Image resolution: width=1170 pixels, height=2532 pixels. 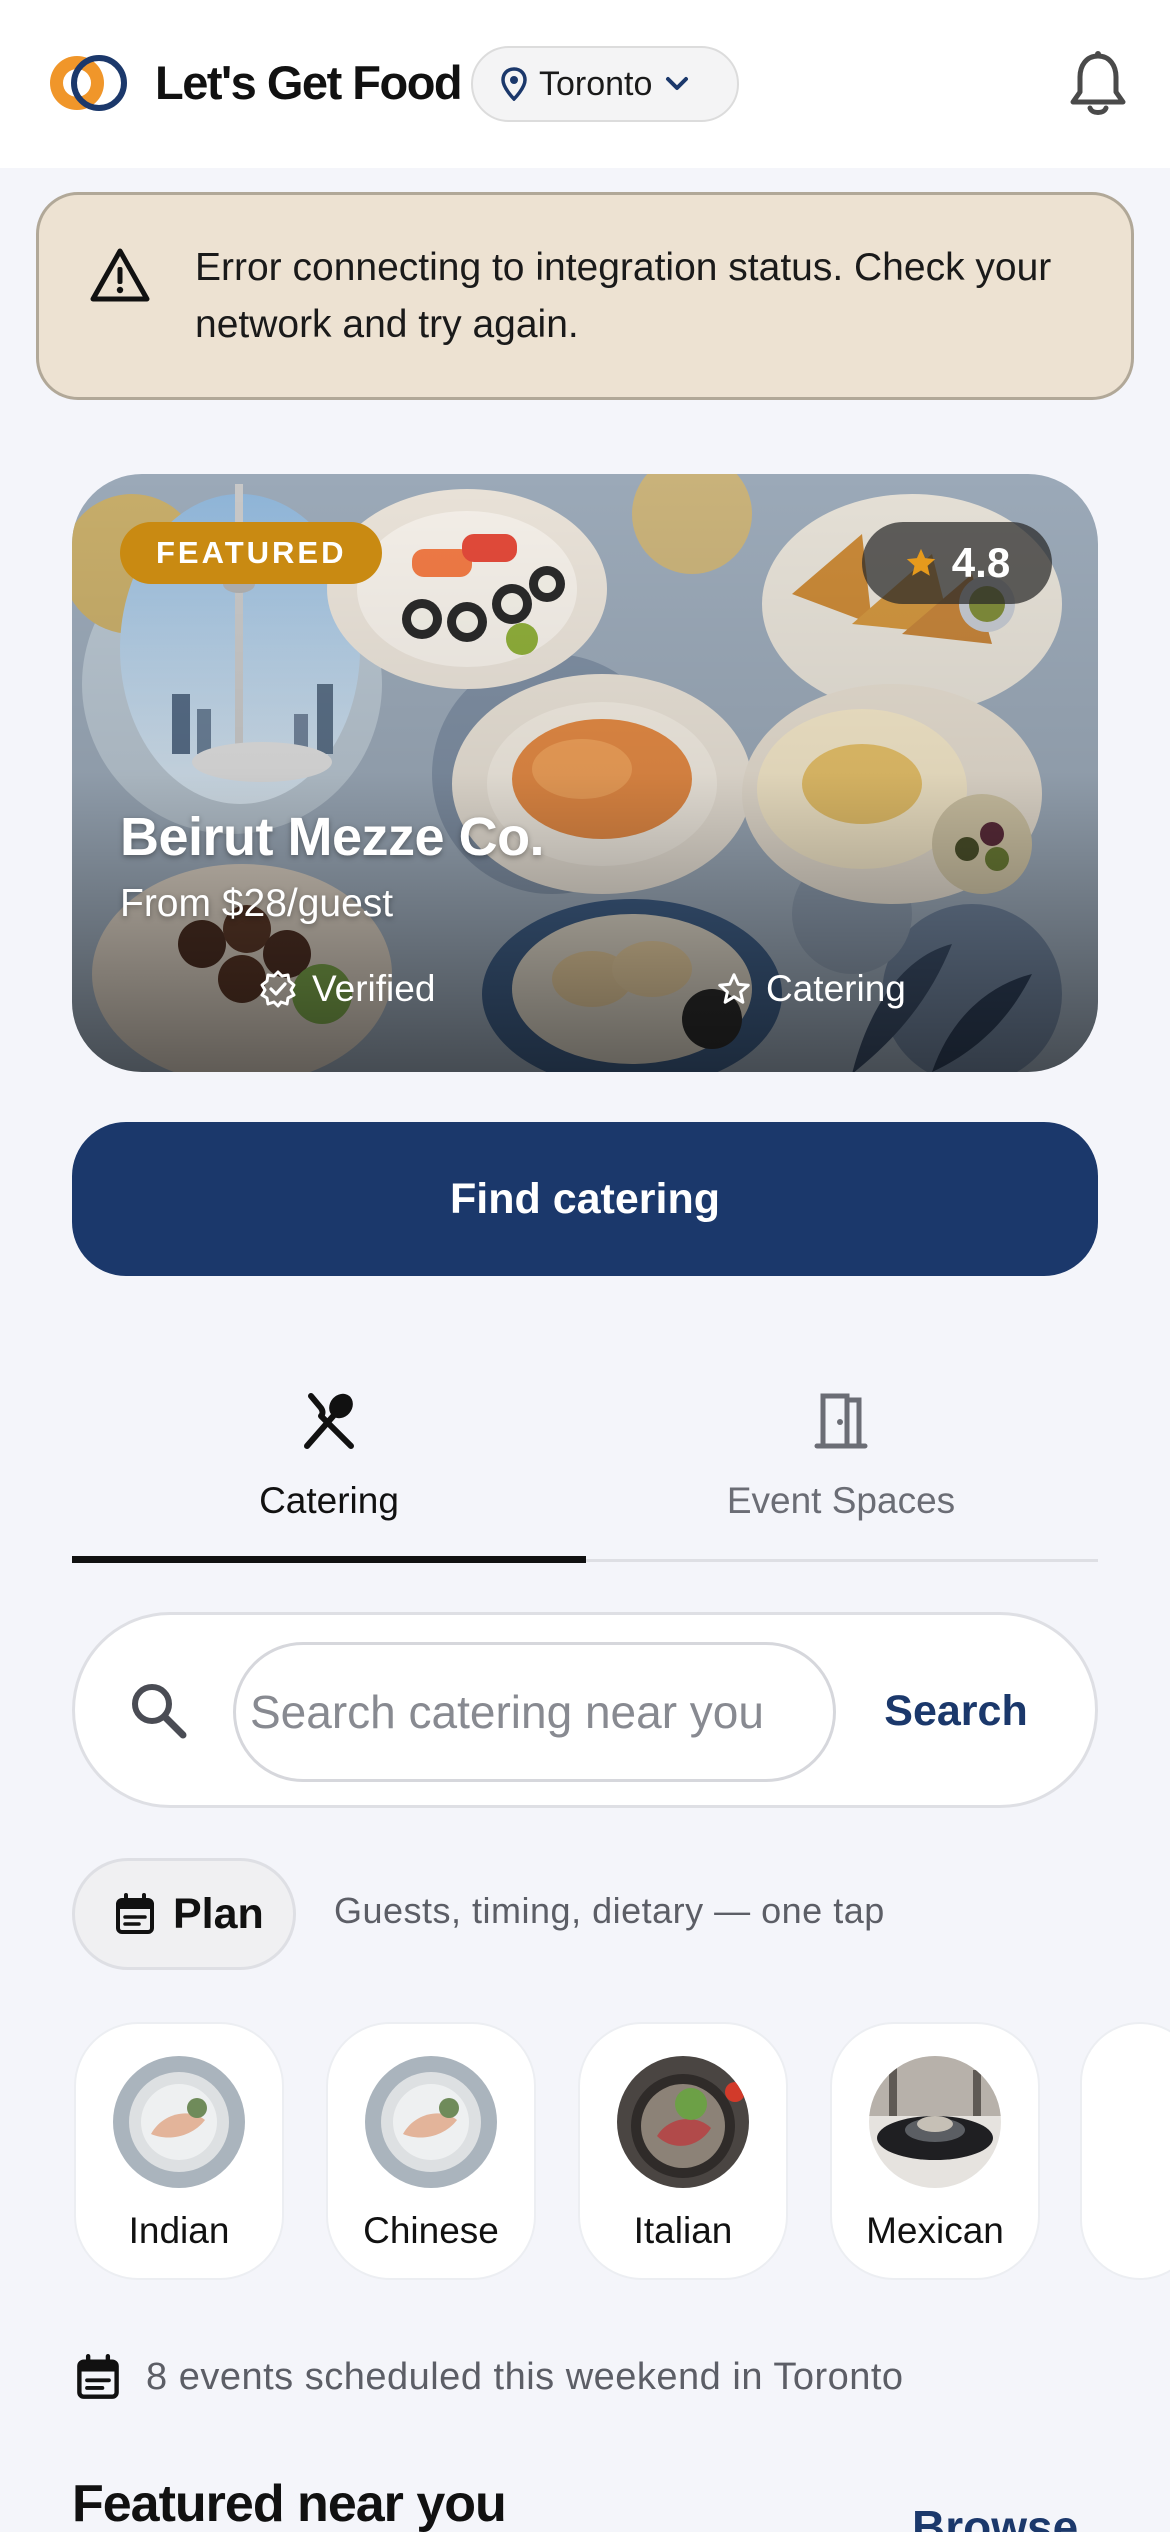 I want to click on tab-event-spaces: Event Spaces, so click(x=841, y=1469).